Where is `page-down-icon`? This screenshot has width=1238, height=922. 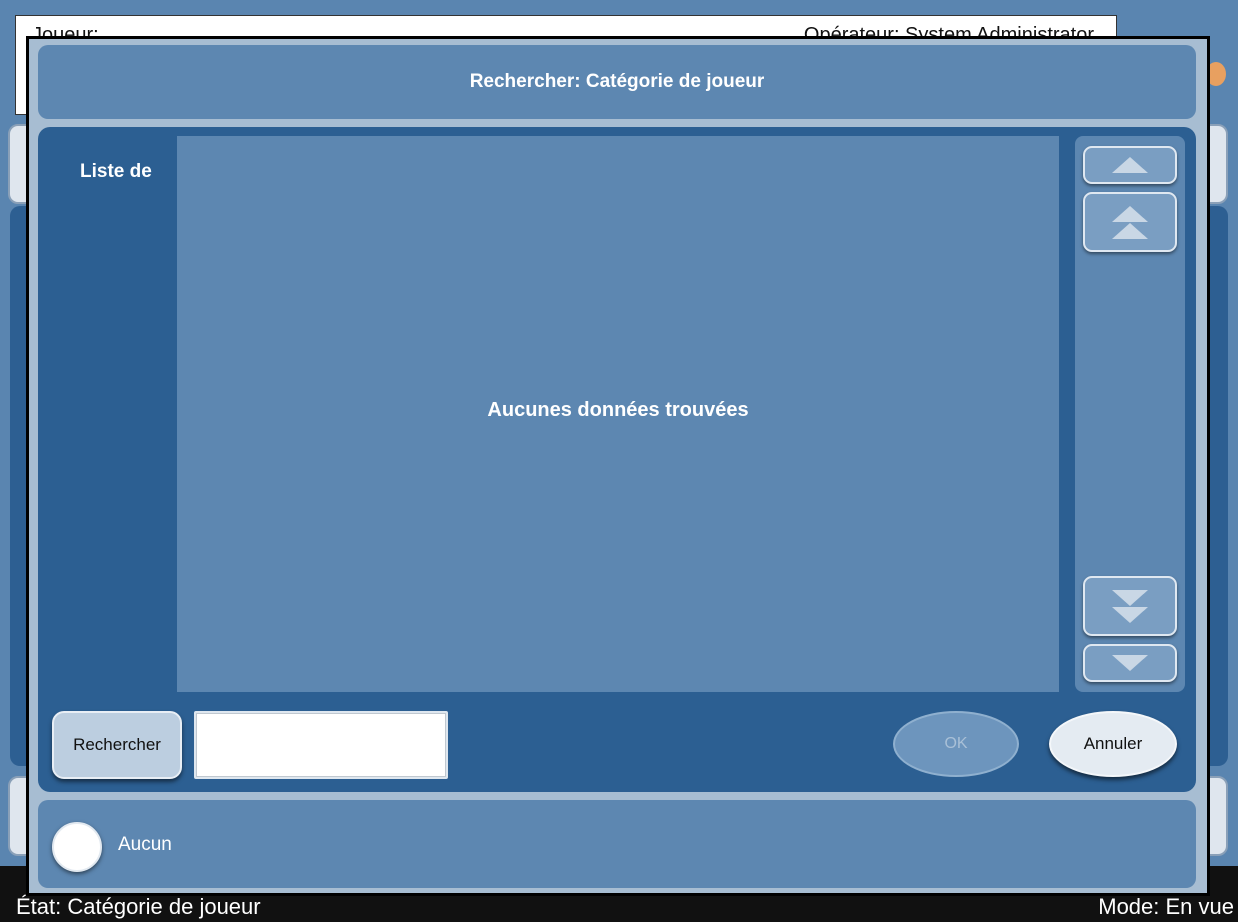
page-down-icon is located at coordinates (1130, 597).